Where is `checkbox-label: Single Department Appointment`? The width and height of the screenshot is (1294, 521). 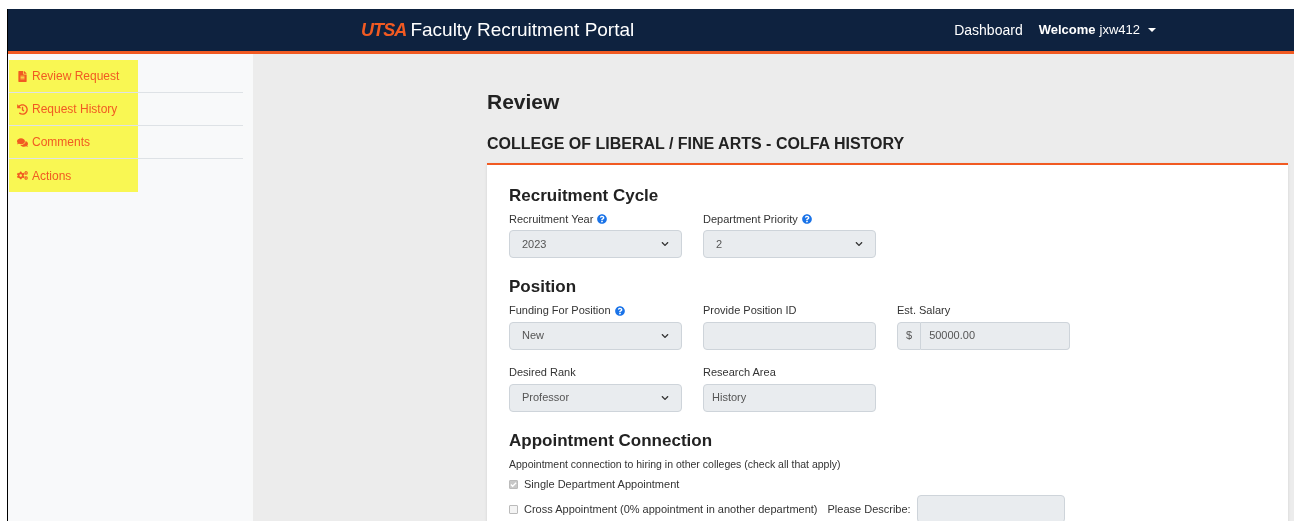 checkbox-label: Single Department Appointment is located at coordinates (602, 484).